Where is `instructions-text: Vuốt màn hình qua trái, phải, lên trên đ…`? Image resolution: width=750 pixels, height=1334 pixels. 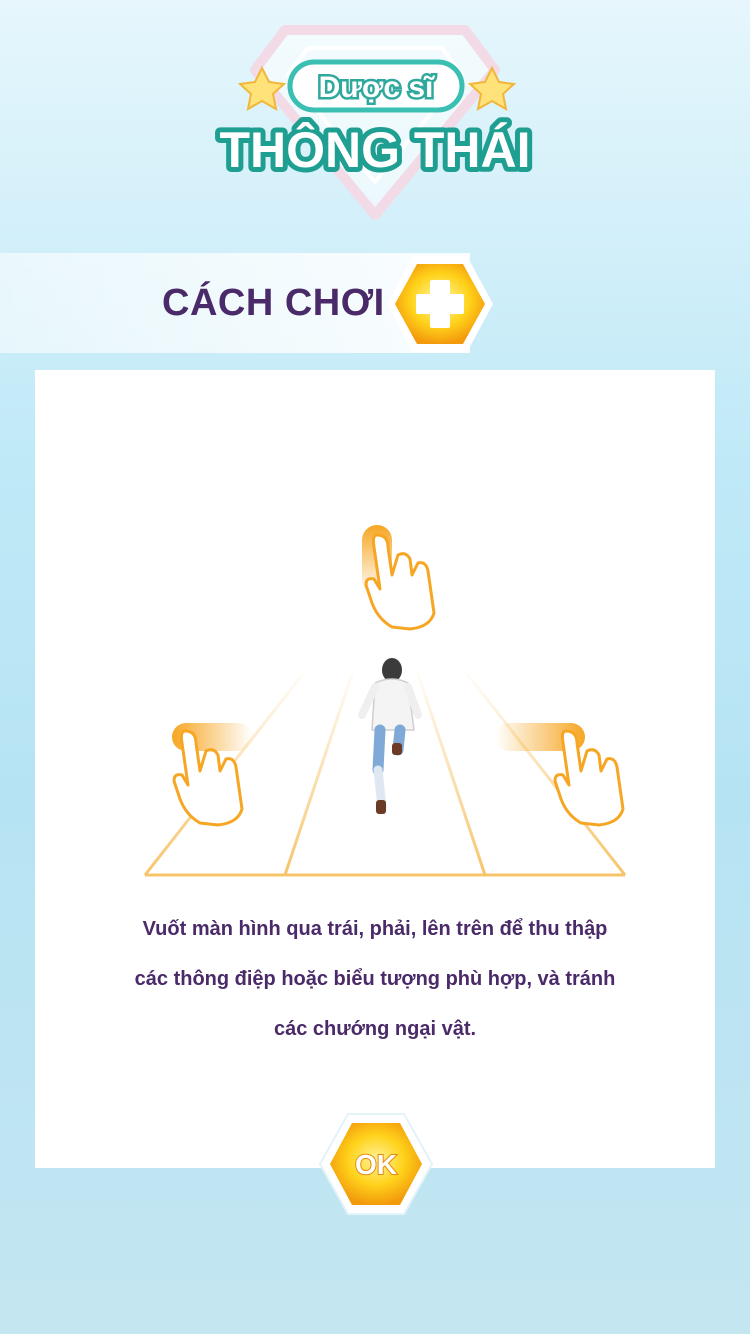 instructions-text: Vuốt màn hình qua trái, phải, lên trên đ… is located at coordinates (375, 979).